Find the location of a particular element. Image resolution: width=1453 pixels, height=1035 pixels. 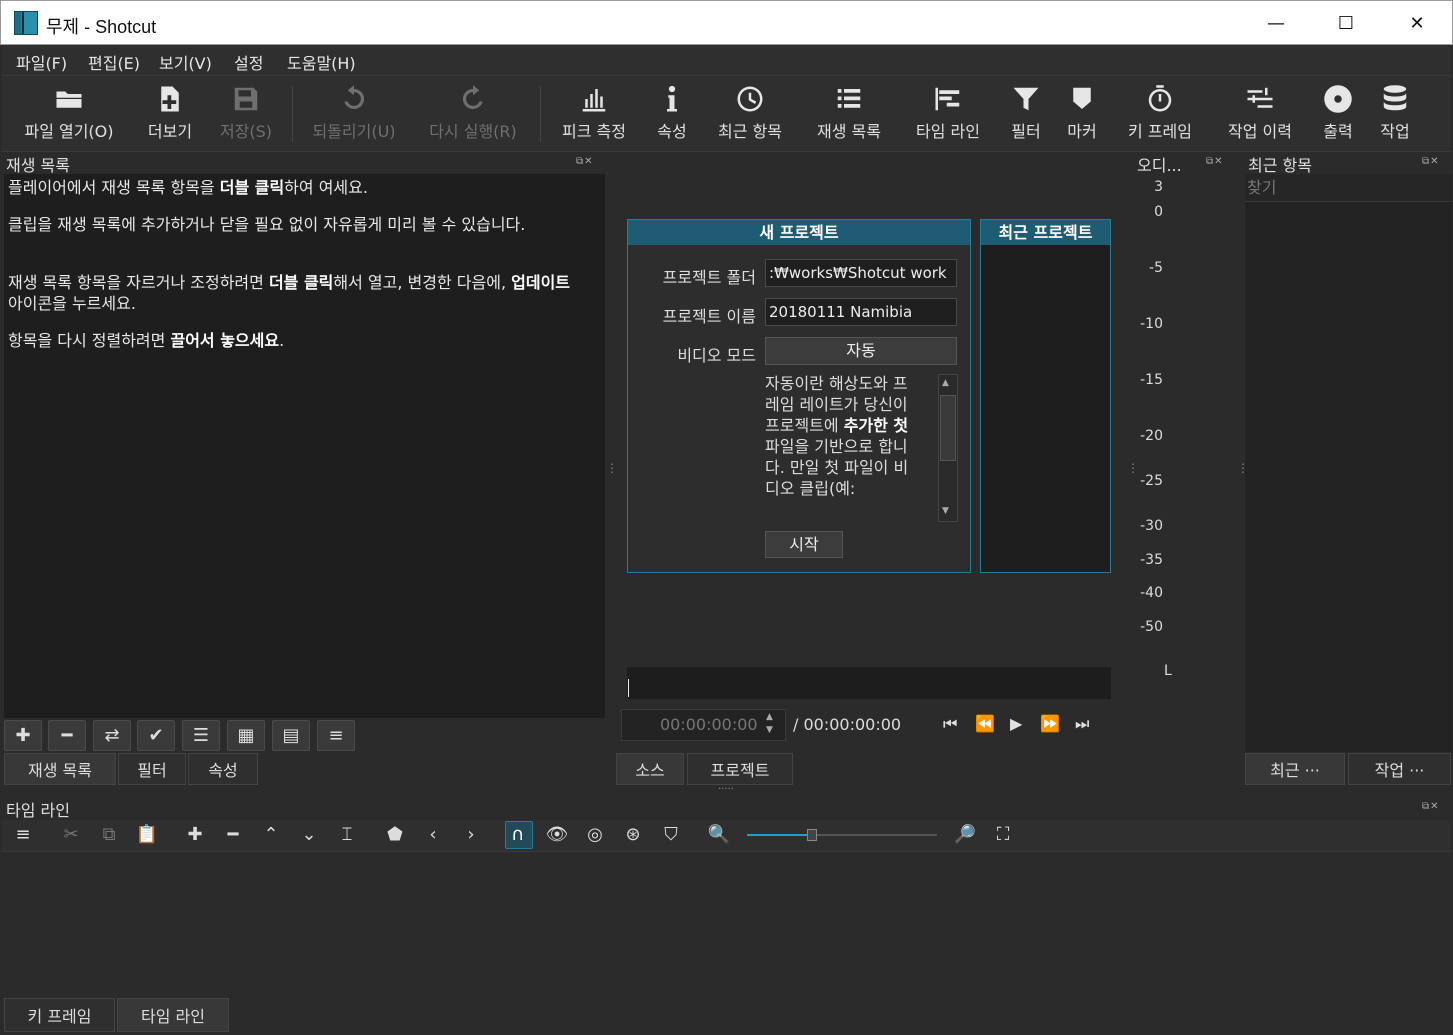

playlist-check-button: ✔ is located at coordinates (156, 735).